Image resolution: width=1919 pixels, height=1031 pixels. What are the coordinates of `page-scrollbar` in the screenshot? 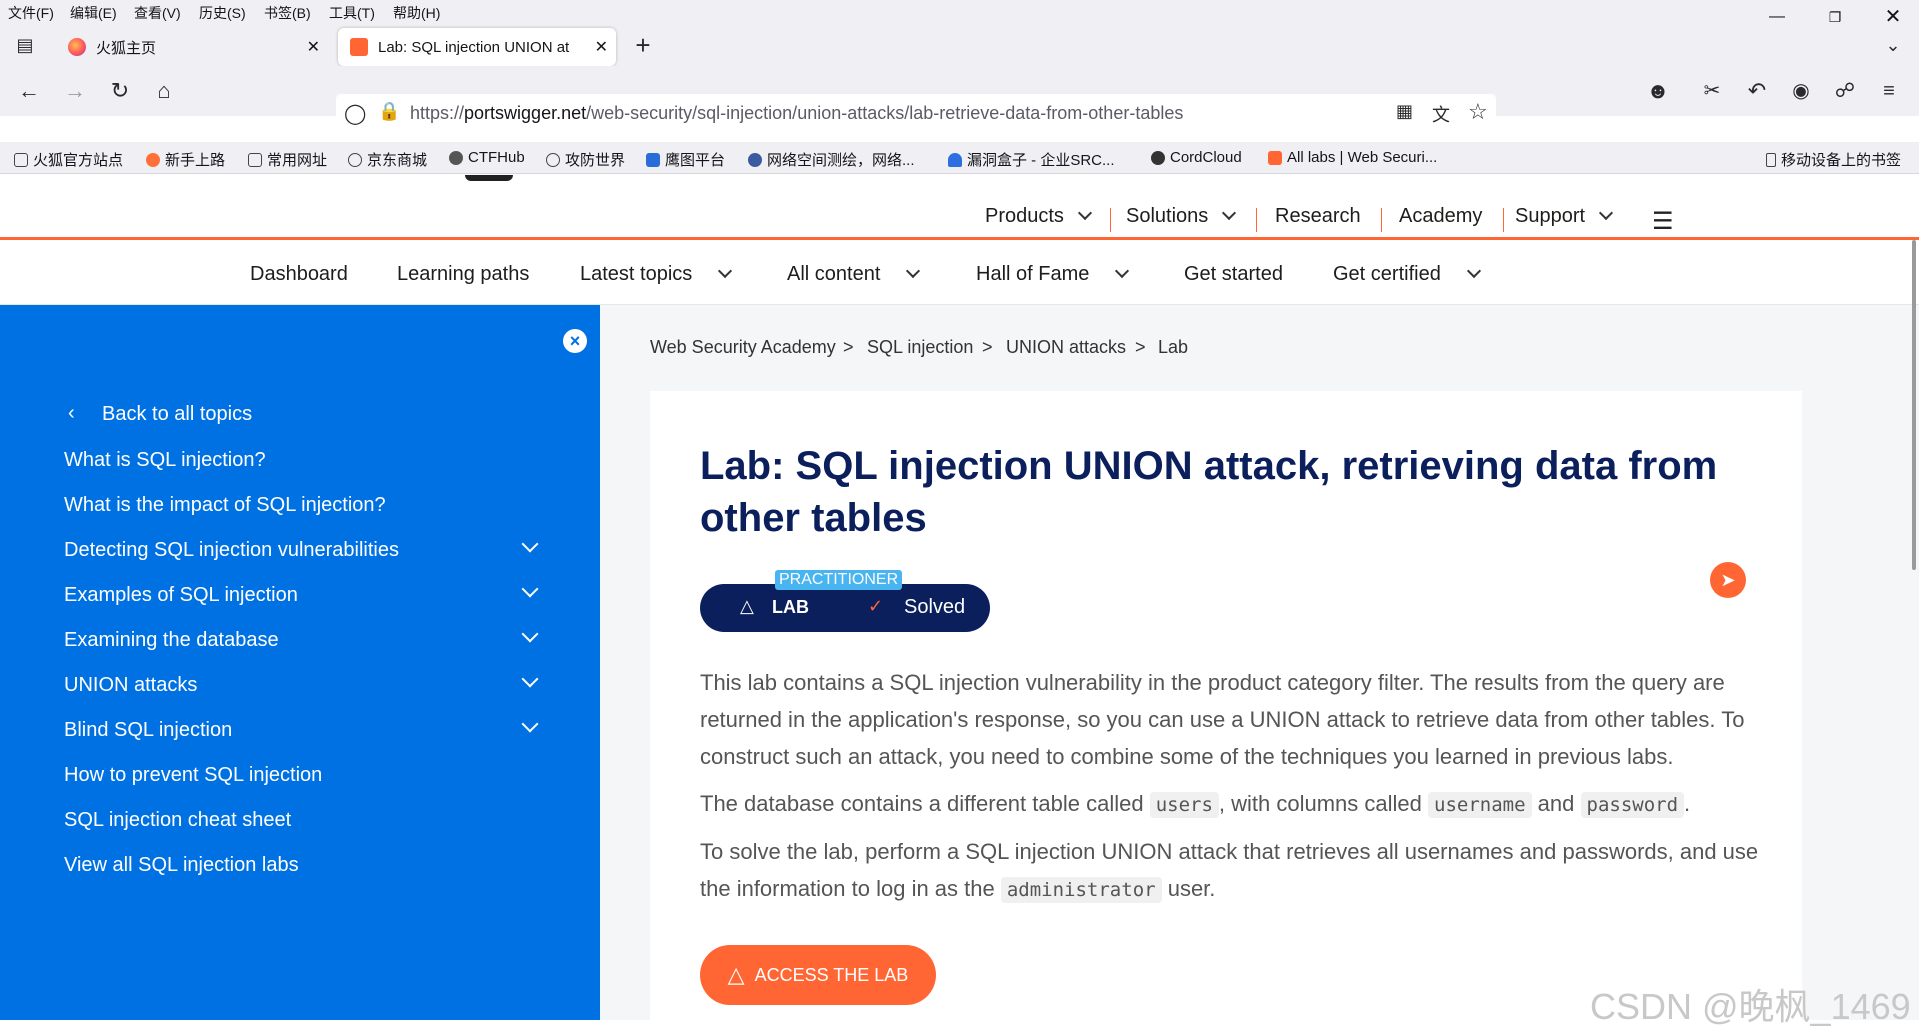 It's located at (1914, 405).